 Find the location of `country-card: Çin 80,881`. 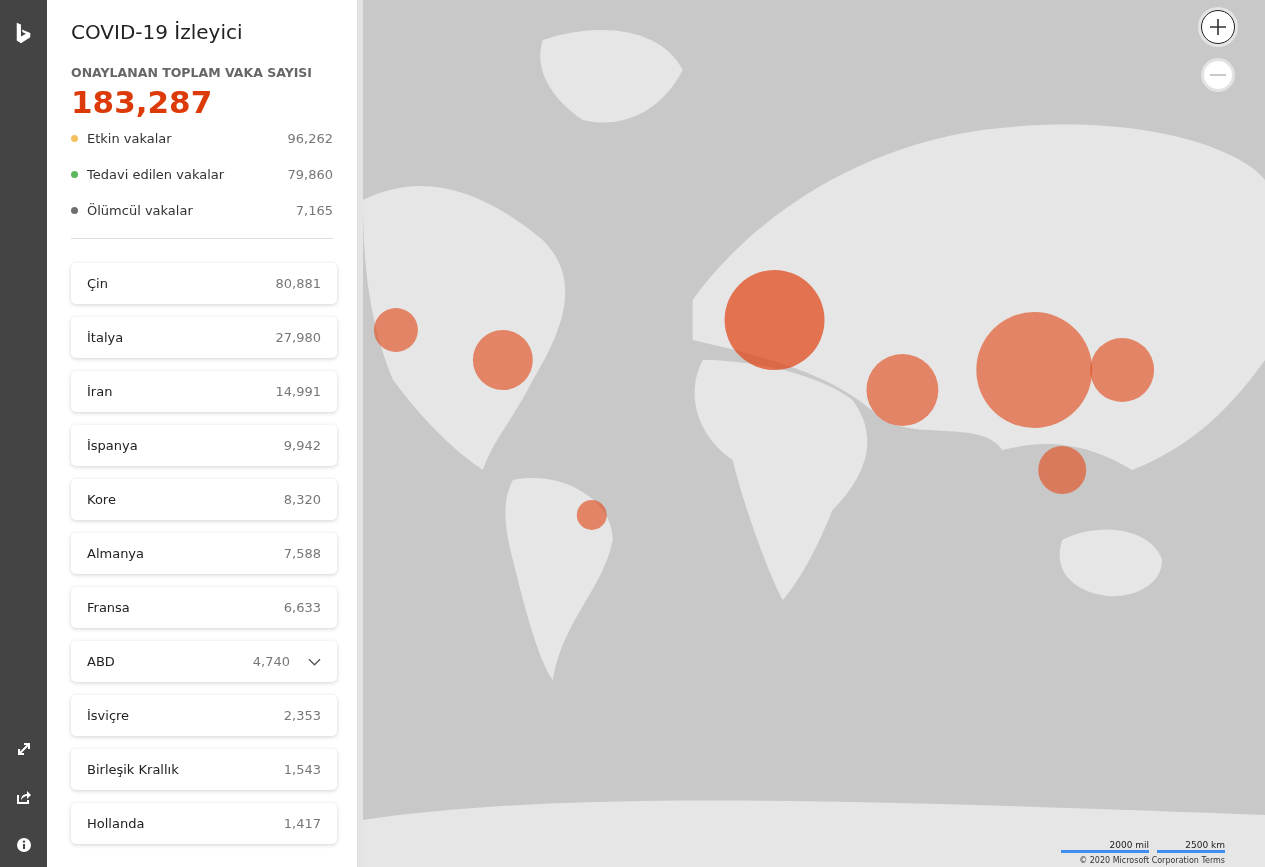

country-card: Çin 80,881 is located at coordinates (204, 283).